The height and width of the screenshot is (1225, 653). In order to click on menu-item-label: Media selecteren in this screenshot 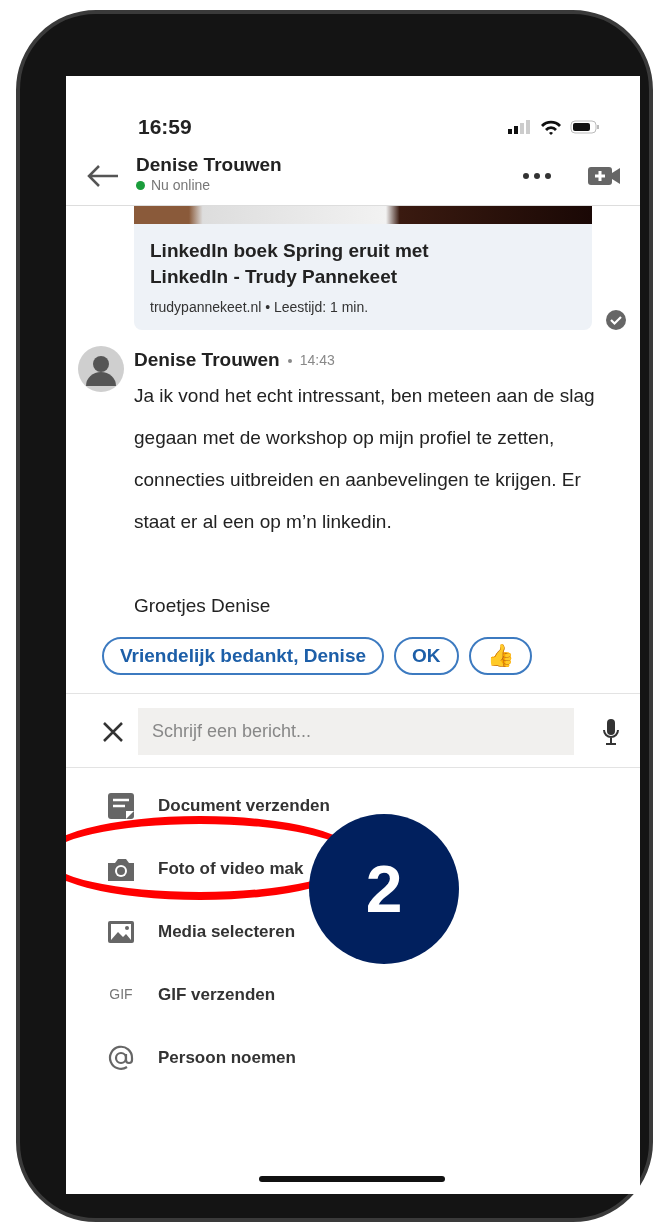, I will do `click(226, 932)`.